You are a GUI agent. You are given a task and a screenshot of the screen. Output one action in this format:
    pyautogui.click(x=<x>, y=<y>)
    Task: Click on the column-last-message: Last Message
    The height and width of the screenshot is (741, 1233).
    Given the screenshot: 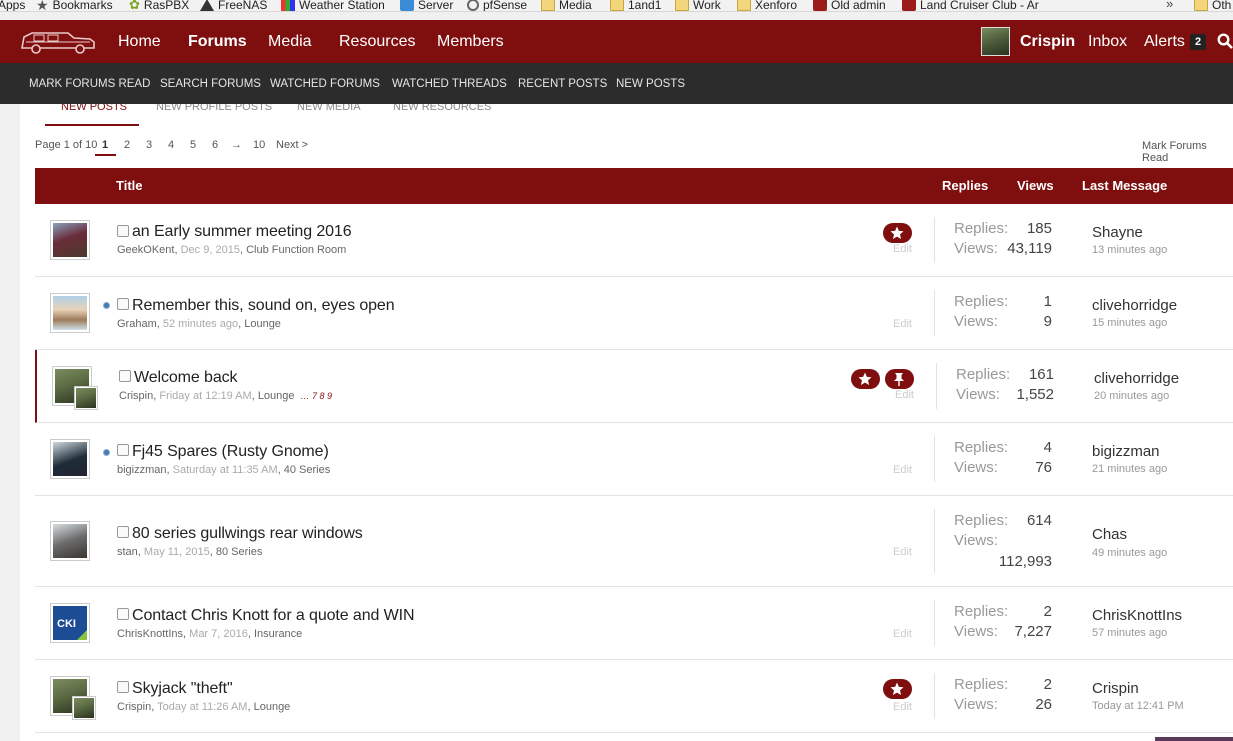 What is the action you would take?
    pyautogui.click(x=1124, y=186)
    